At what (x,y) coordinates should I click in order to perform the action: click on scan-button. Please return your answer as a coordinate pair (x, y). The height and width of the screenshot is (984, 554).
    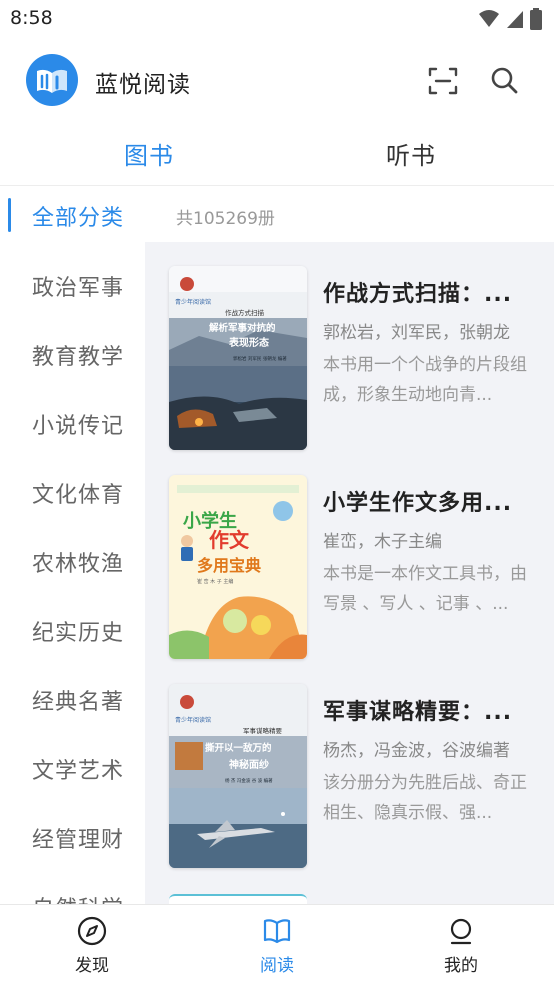
    Looking at the image, I should click on (443, 81).